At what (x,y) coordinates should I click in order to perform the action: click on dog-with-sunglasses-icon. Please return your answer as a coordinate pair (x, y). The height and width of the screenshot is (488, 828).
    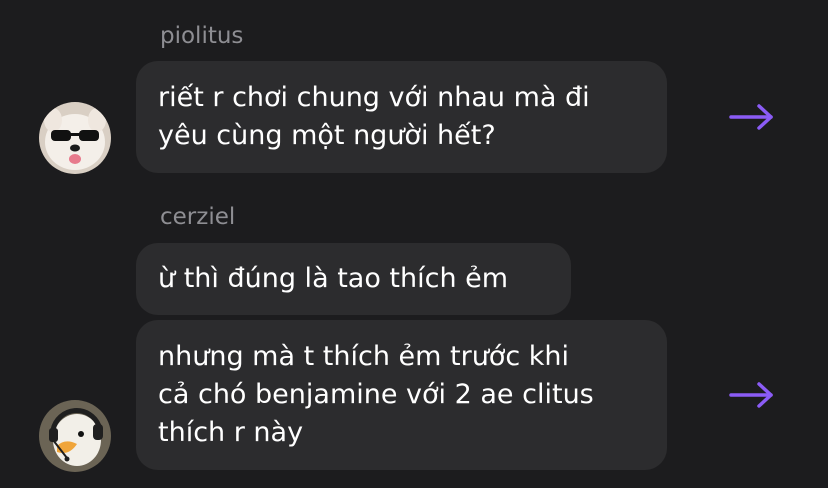
    Looking at the image, I should click on (75, 138).